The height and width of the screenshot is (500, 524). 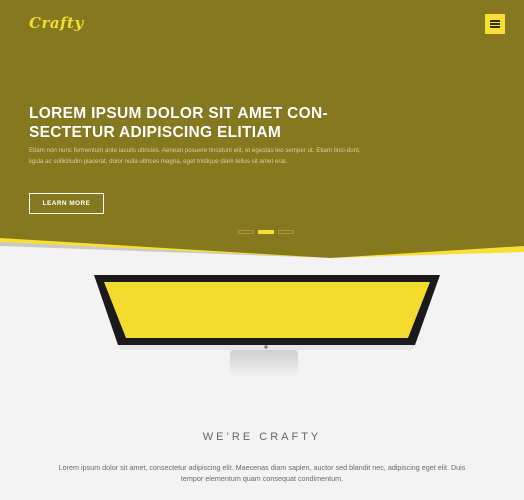 I want to click on hamburger-menu-icon, so click(x=495, y=24).